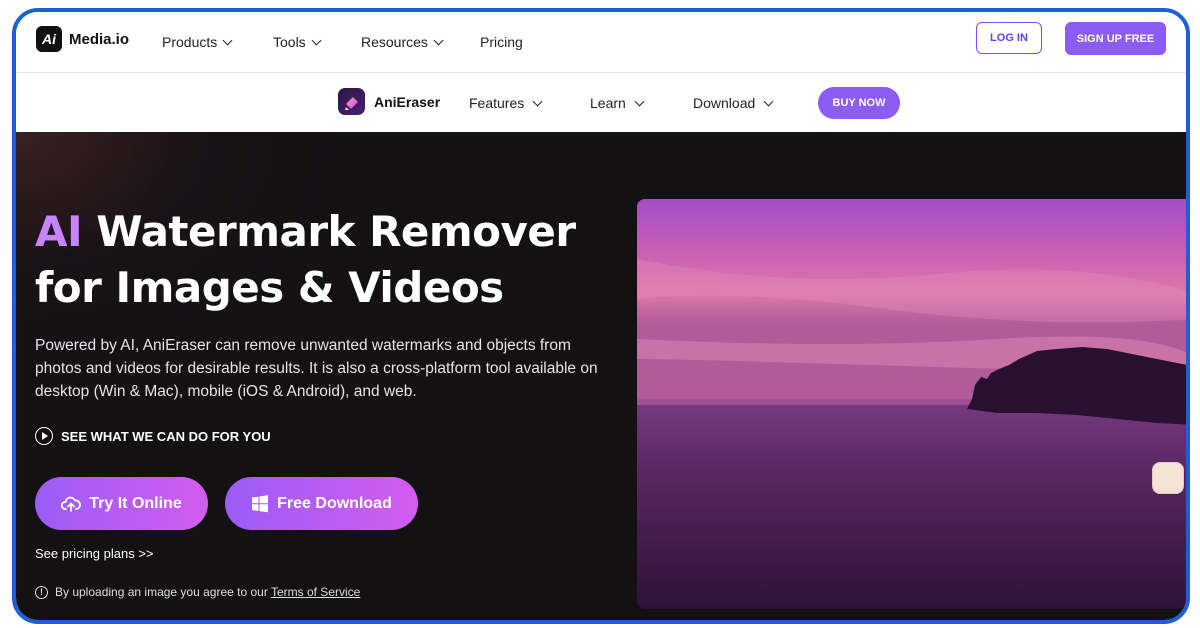 The width and height of the screenshot is (1200, 628). I want to click on try-online-button: Try It Online, so click(121, 503).